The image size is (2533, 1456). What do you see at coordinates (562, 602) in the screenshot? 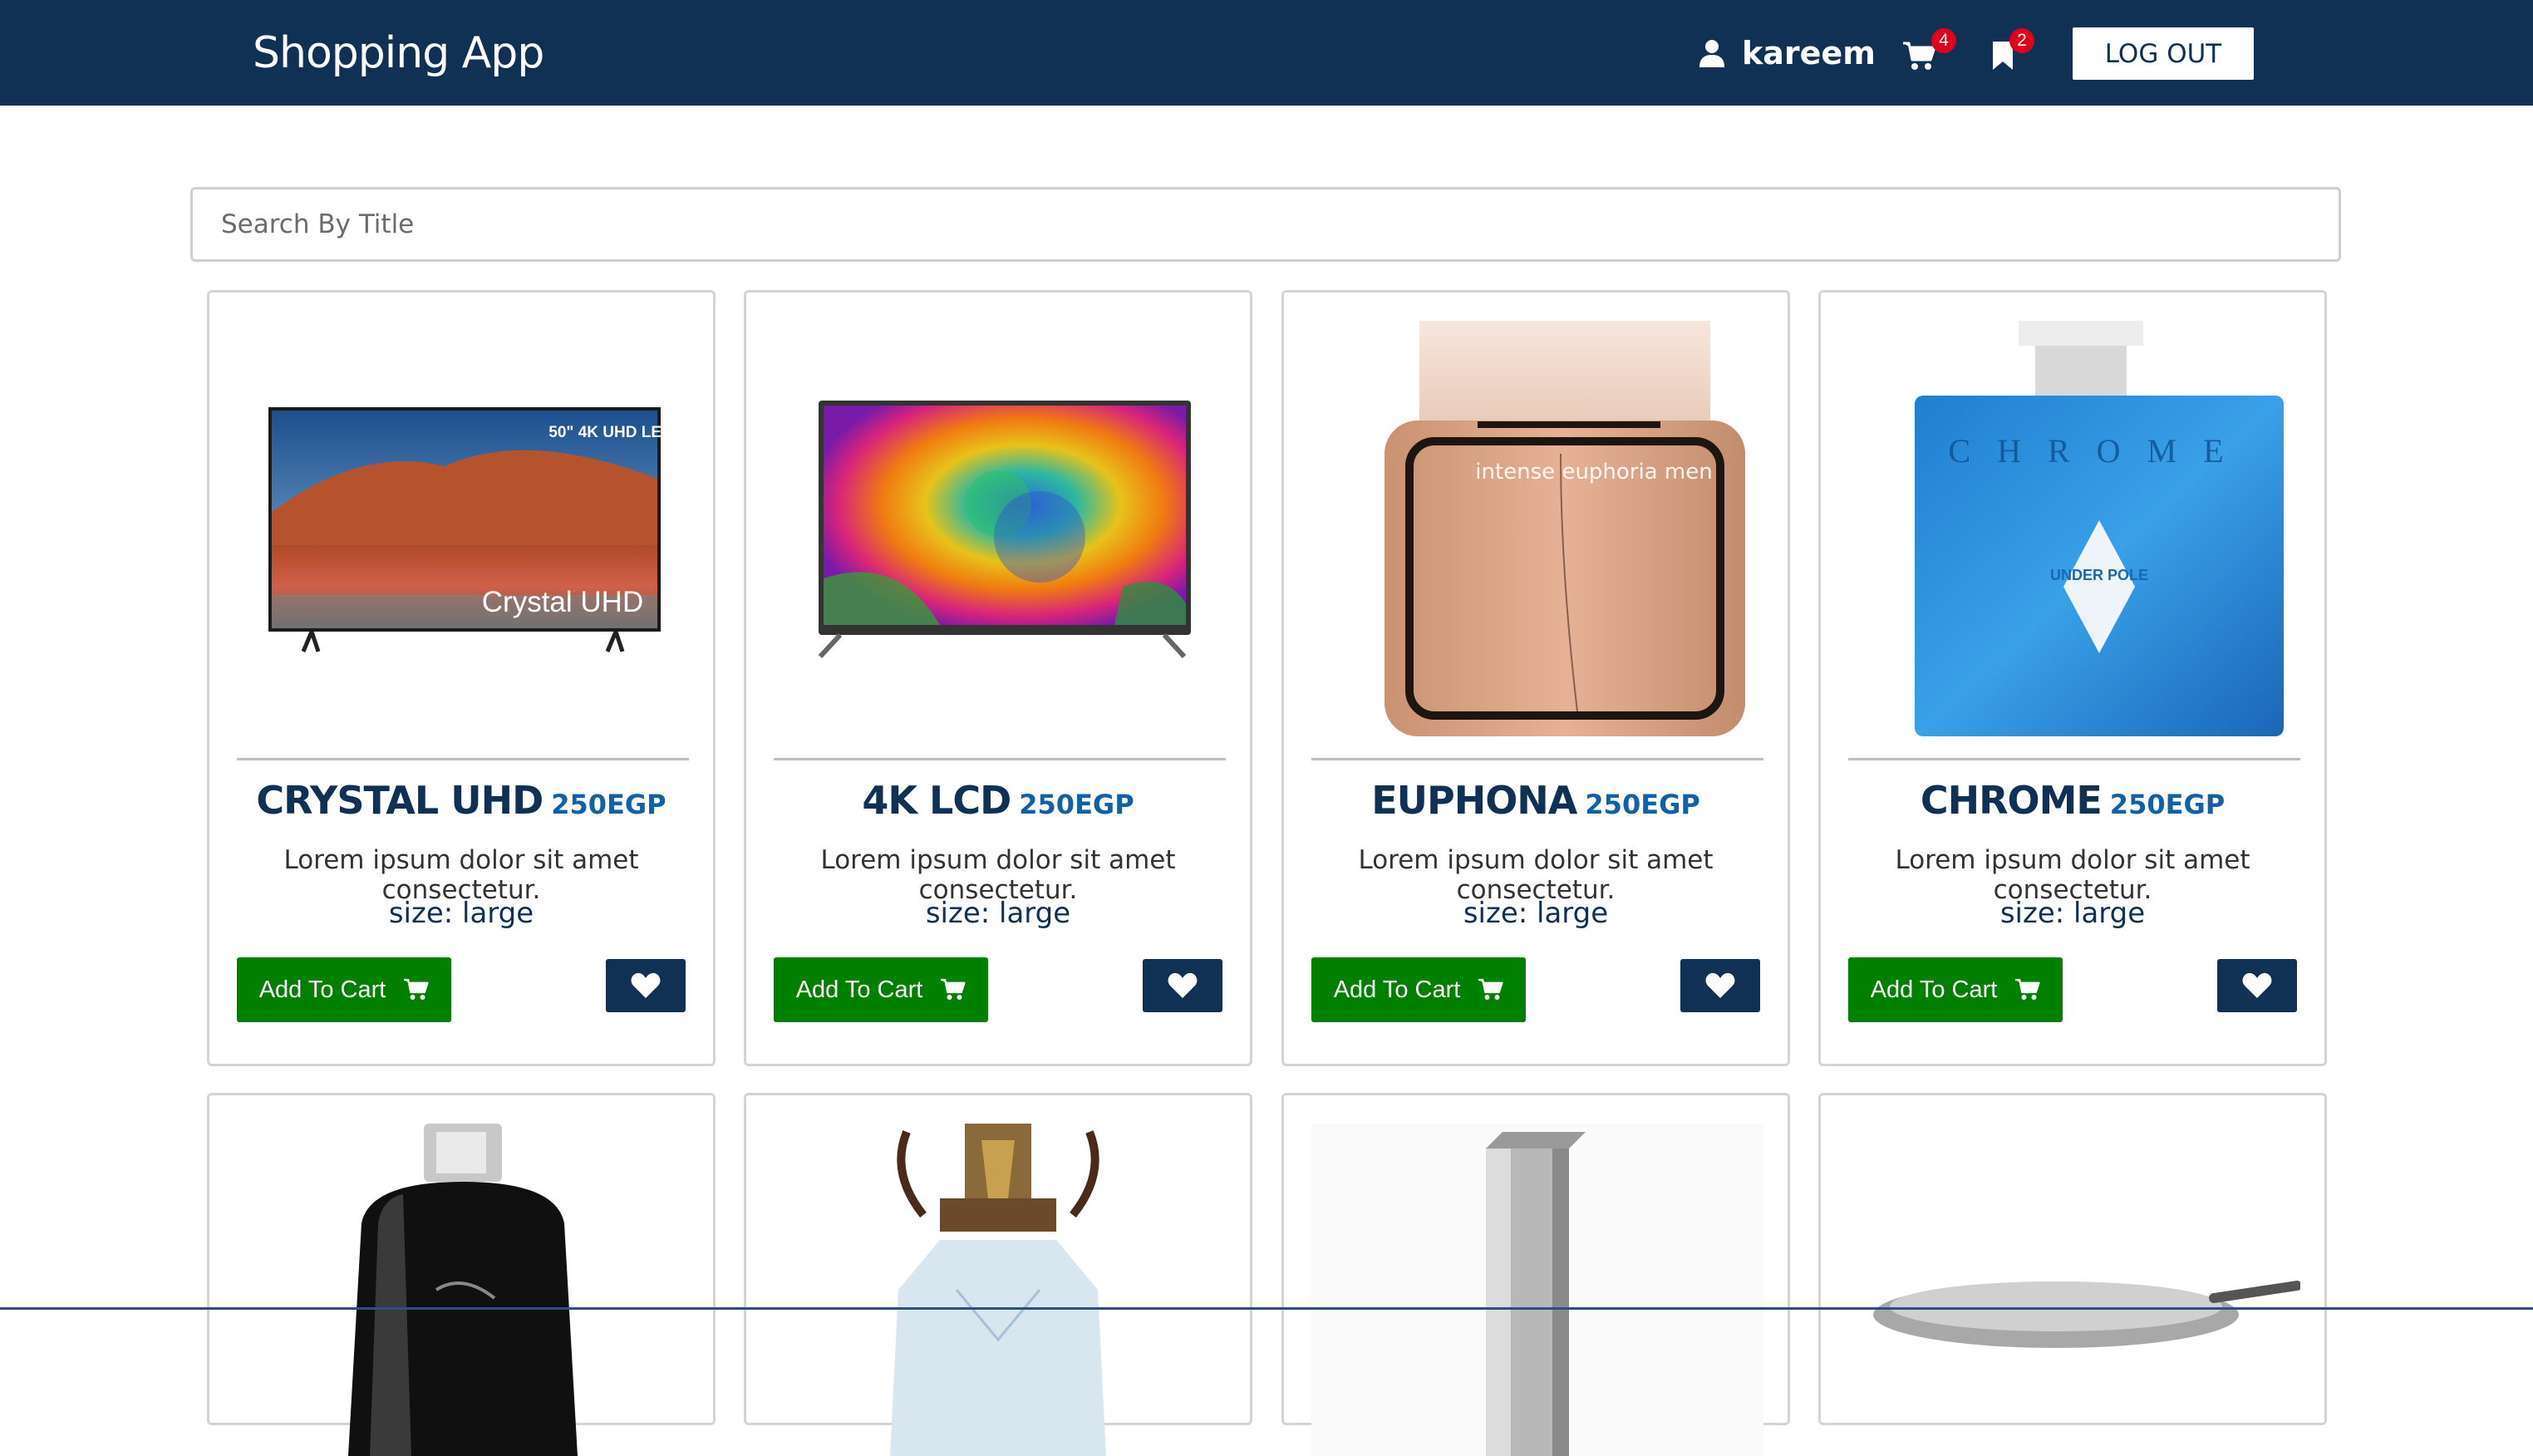
I see `crystal-uhd-tv-image-brand: Crystal UHD` at bounding box center [562, 602].